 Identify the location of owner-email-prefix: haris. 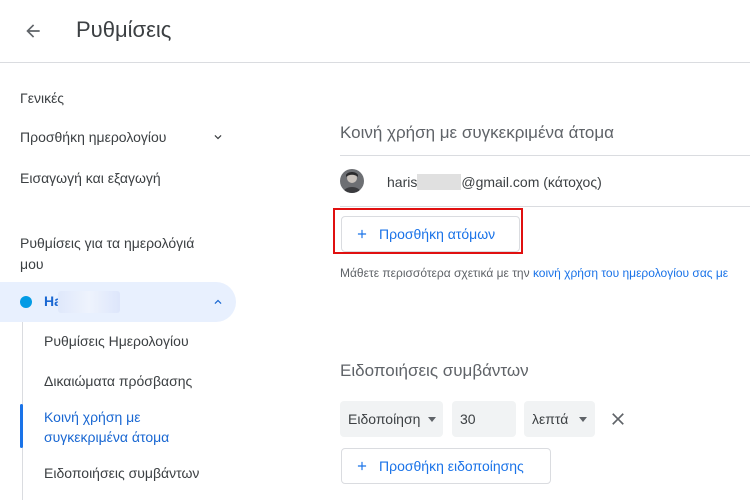
(402, 182).